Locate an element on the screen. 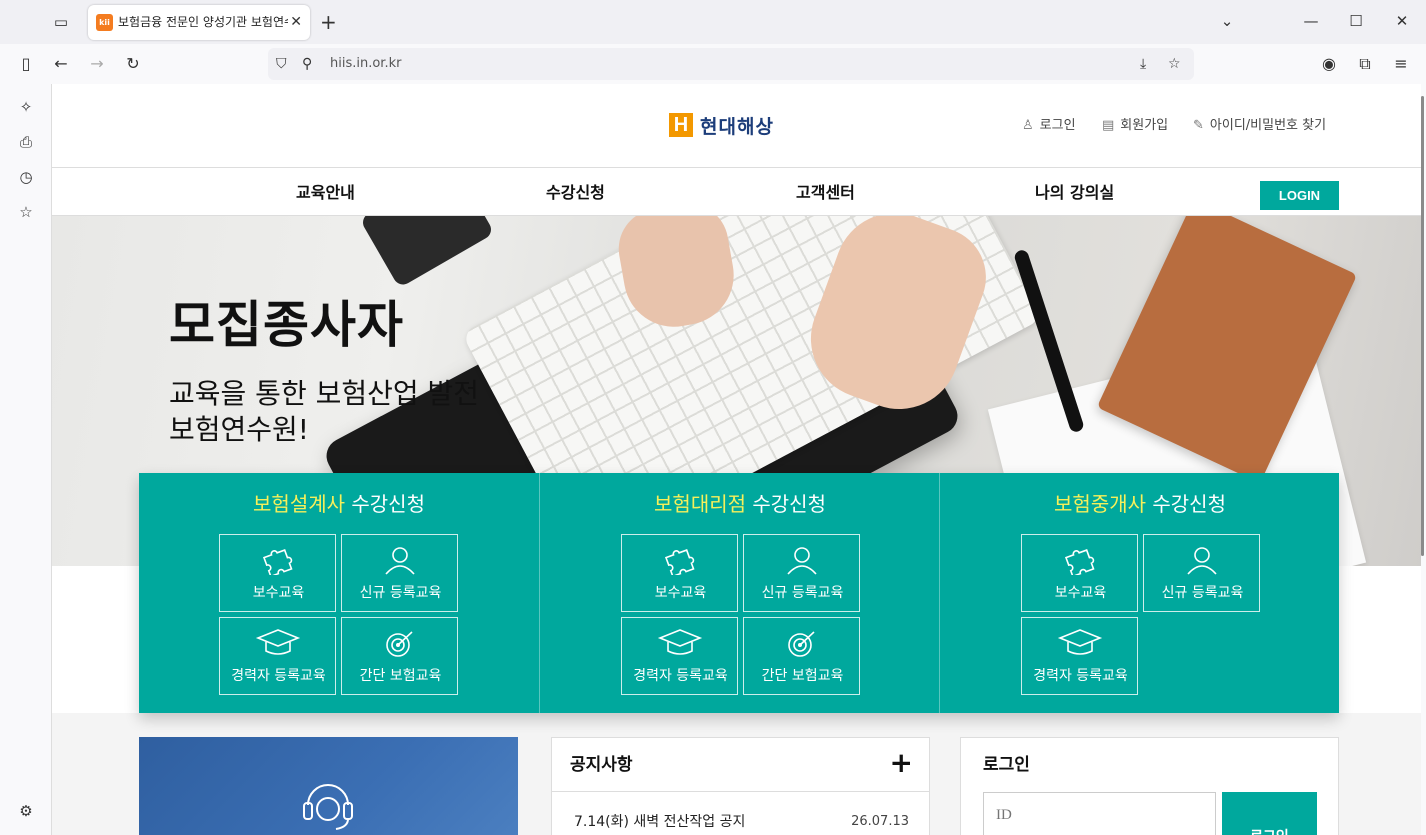 The height and width of the screenshot is (835, 1426). maximize-icon: ☐ is located at coordinates (1356, 21).